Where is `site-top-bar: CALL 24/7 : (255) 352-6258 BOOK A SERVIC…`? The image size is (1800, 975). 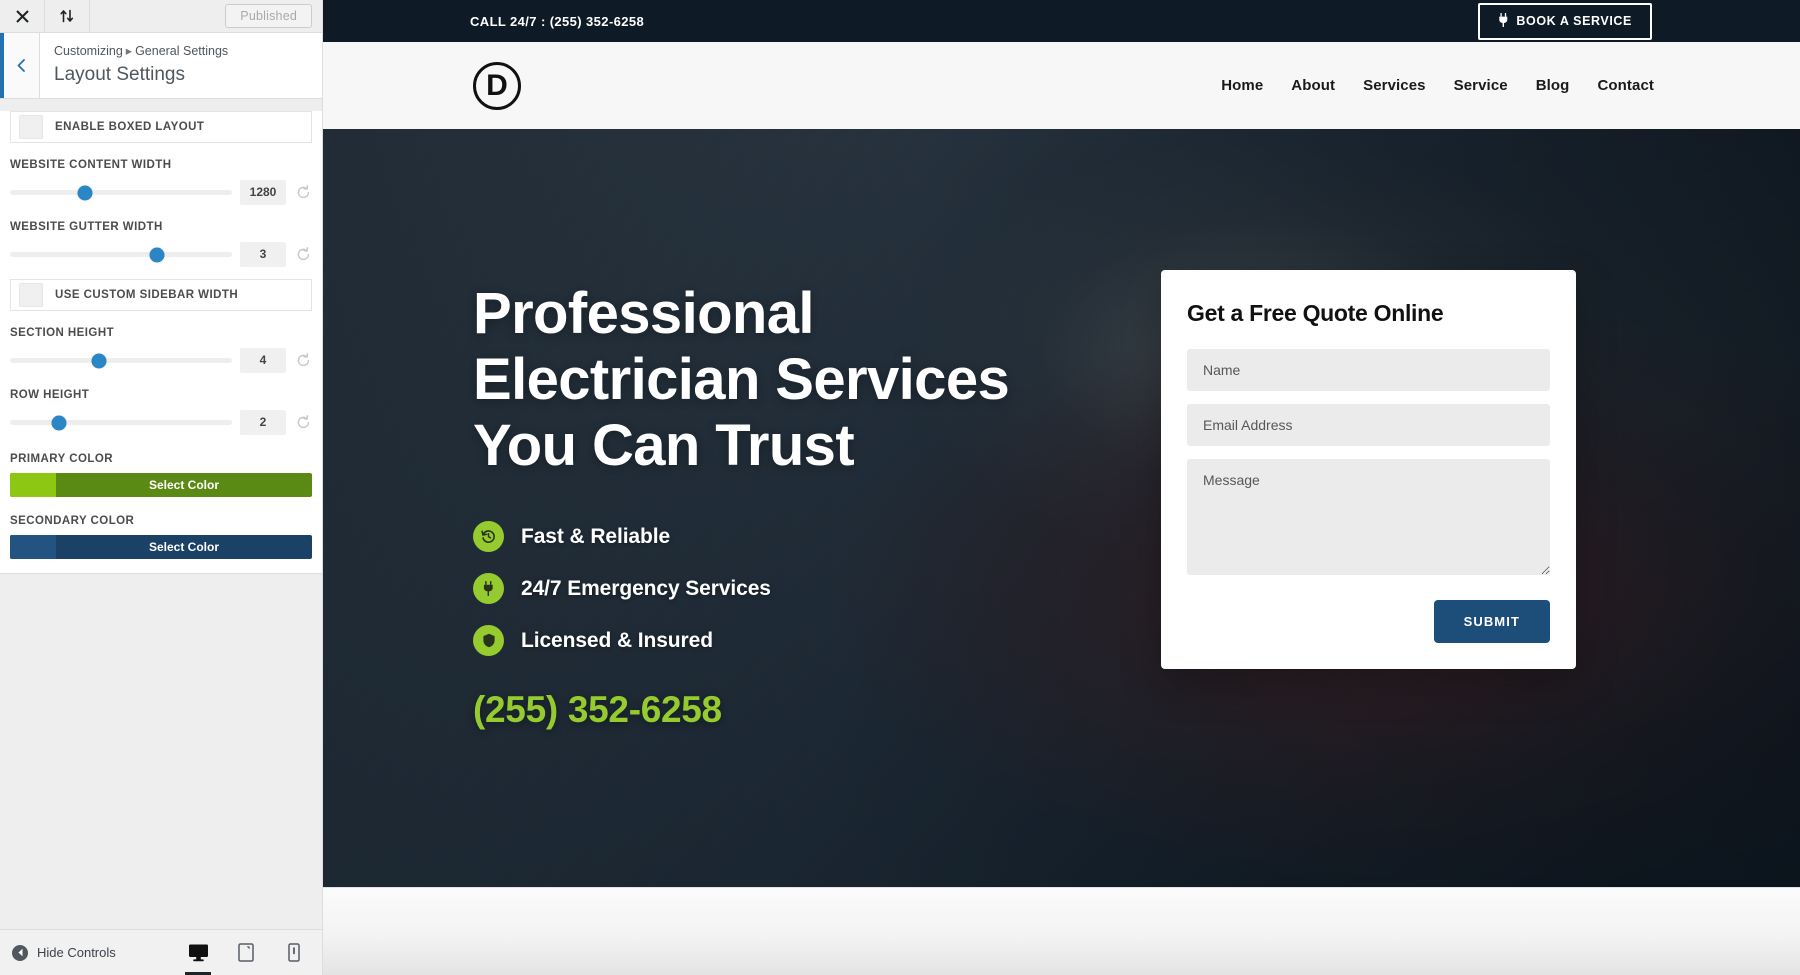
site-top-bar: CALL 24/7 : (255) 352-6258 BOOK A SERVIC… is located at coordinates (1061, 21).